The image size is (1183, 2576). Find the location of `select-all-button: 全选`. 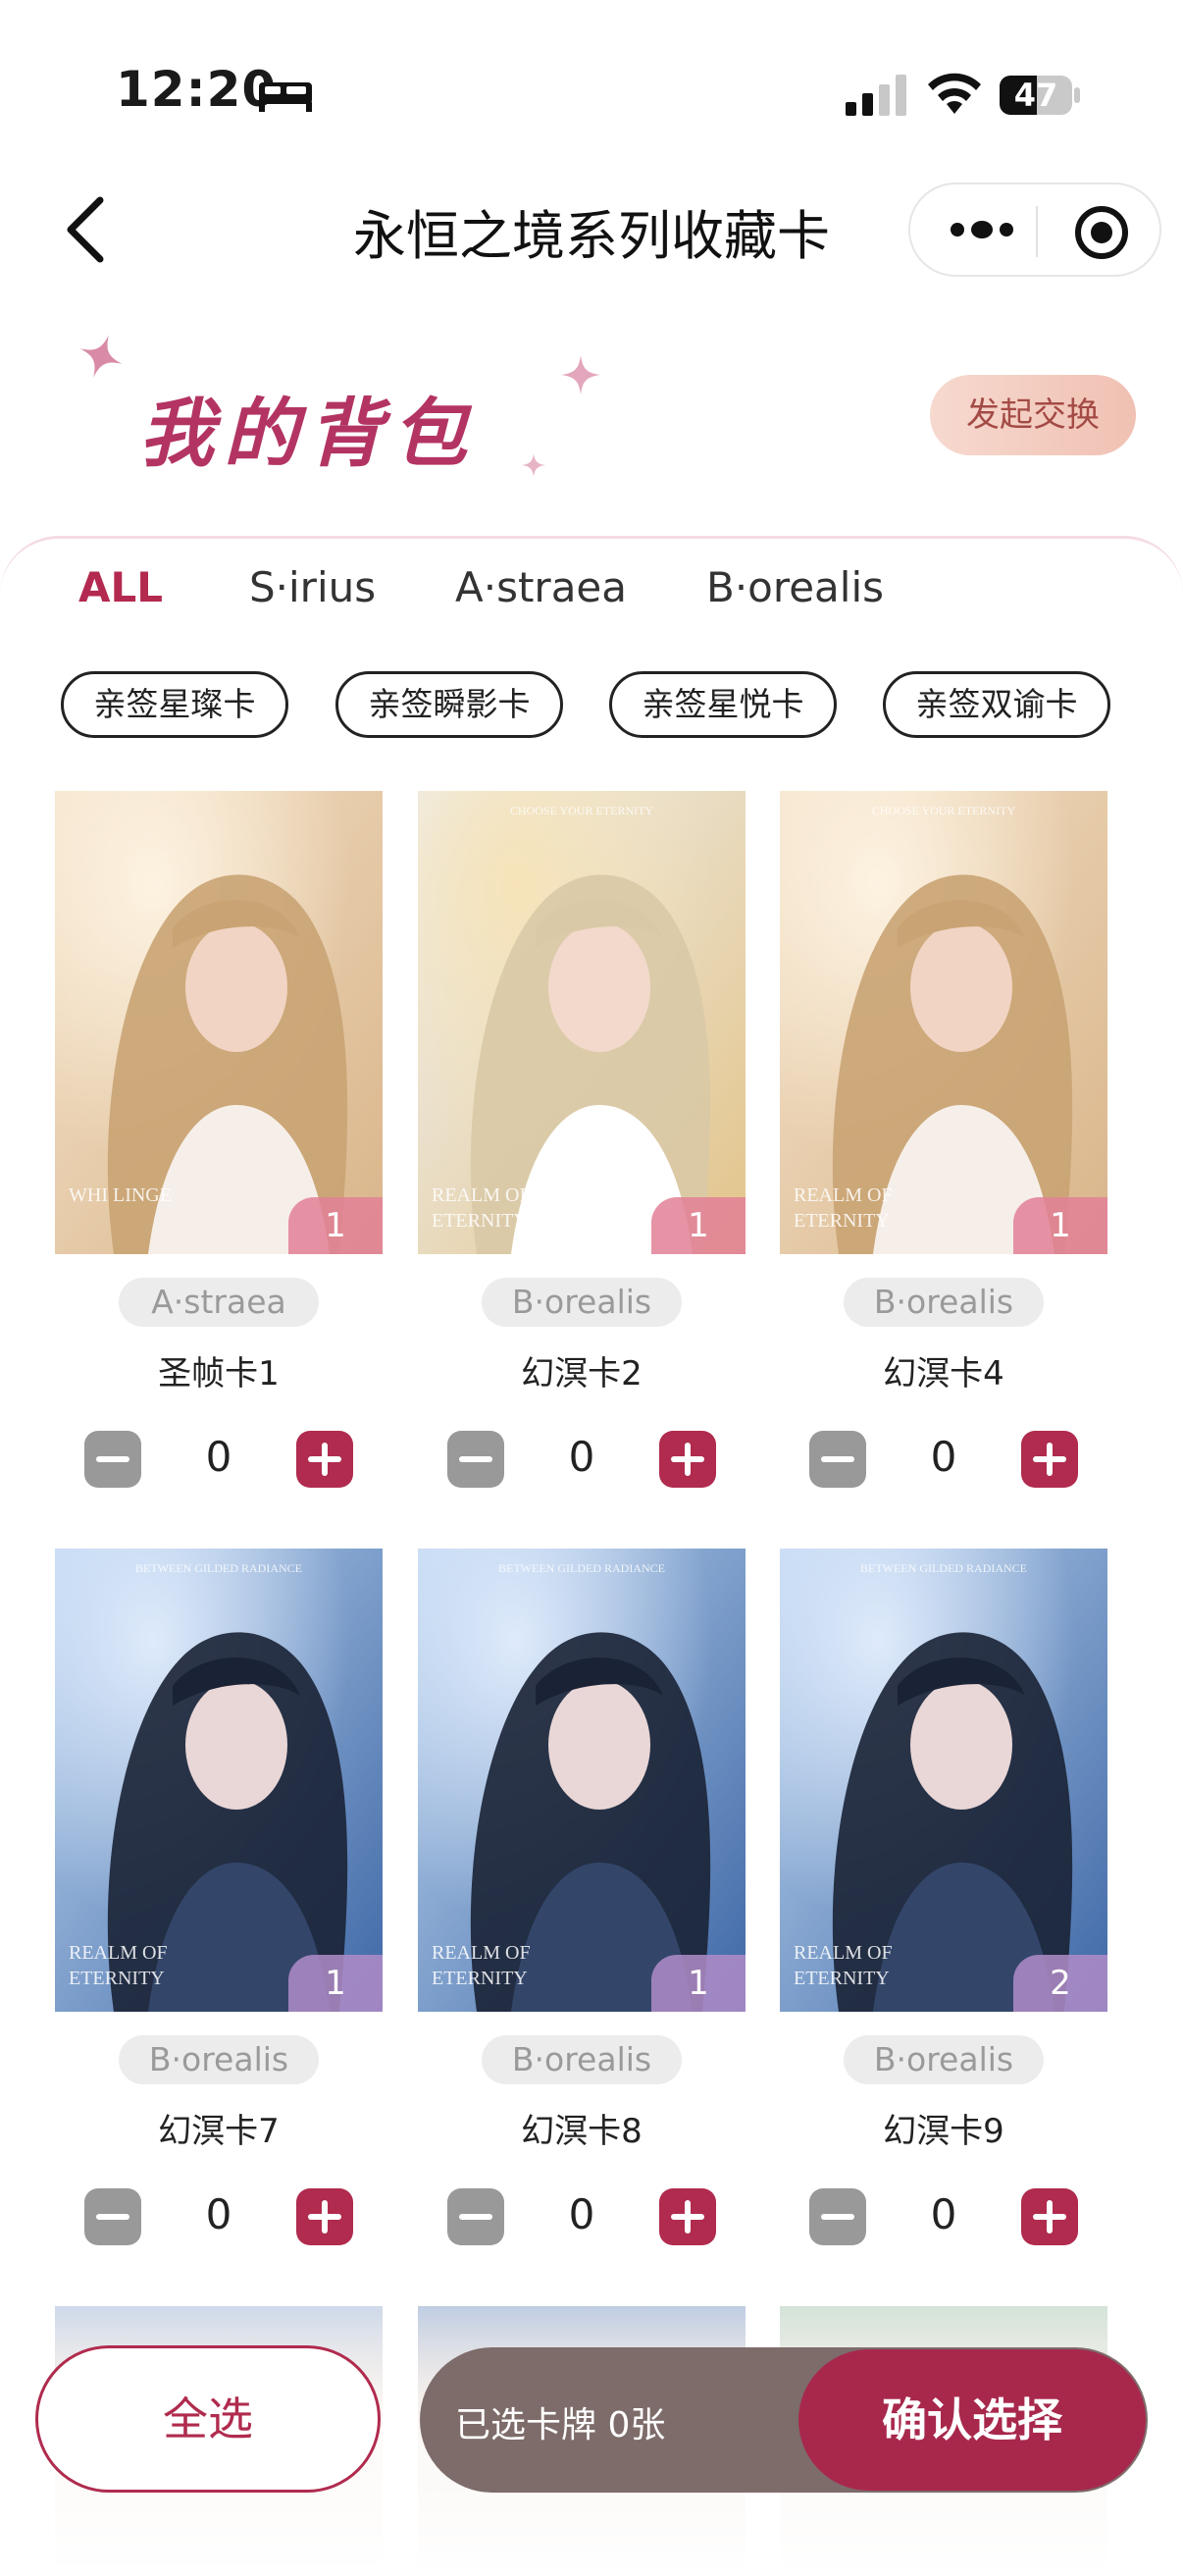

select-all-button: 全选 is located at coordinates (208, 2419).